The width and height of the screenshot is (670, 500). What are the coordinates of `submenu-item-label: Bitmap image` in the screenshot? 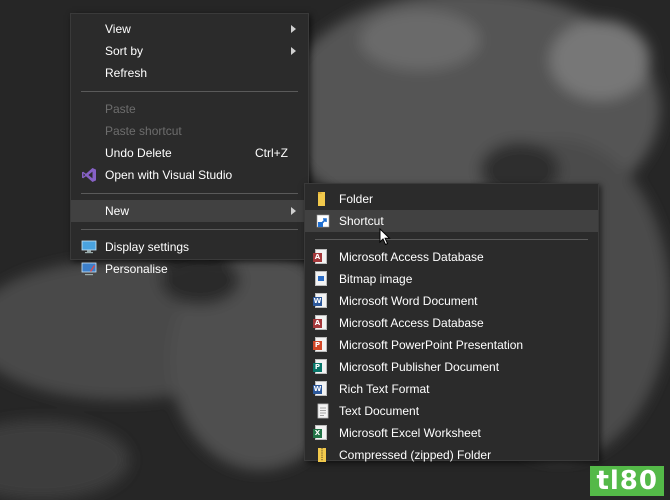 It's located at (376, 279).